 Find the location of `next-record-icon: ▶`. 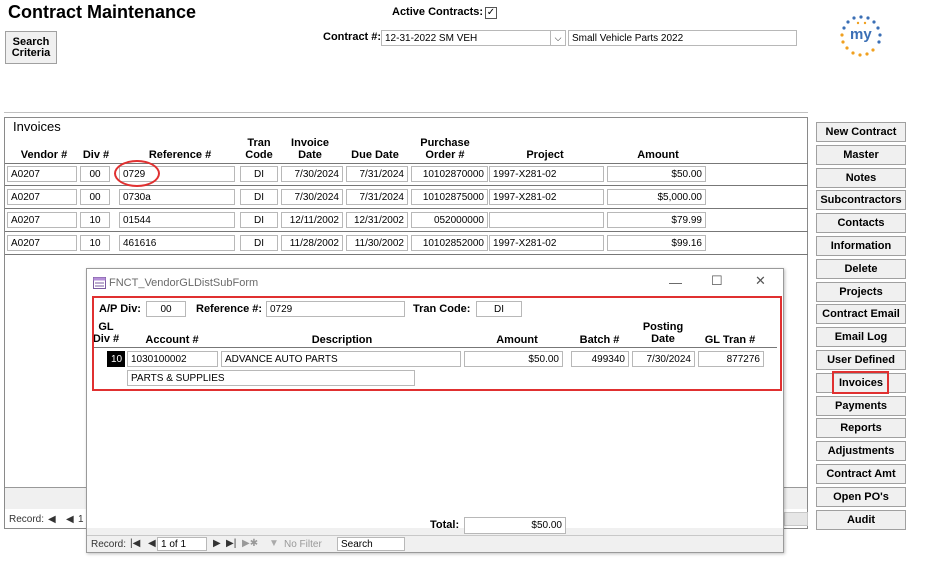

next-record-icon: ▶ is located at coordinates (217, 543).